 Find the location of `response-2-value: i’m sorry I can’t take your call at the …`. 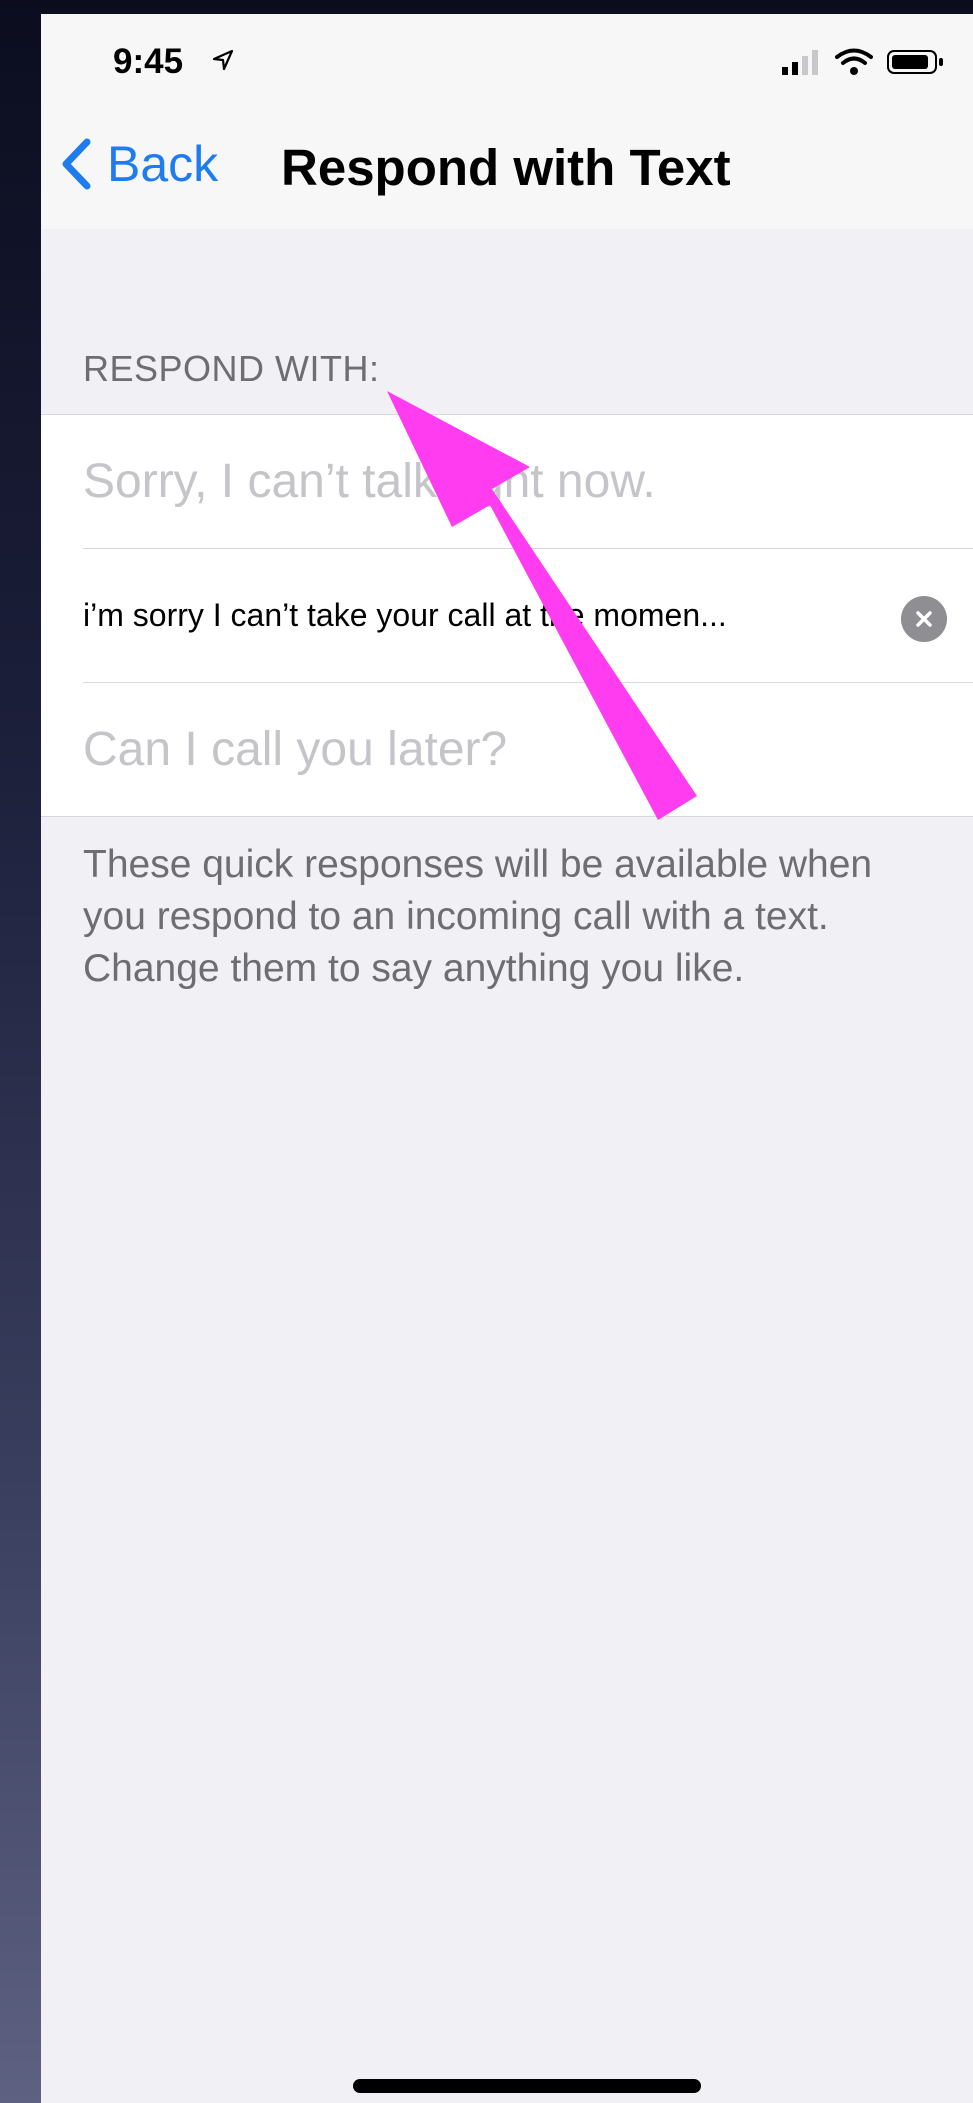

response-2-value: i’m sorry I can’t take your call at the … is located at coordinates (405, 615).